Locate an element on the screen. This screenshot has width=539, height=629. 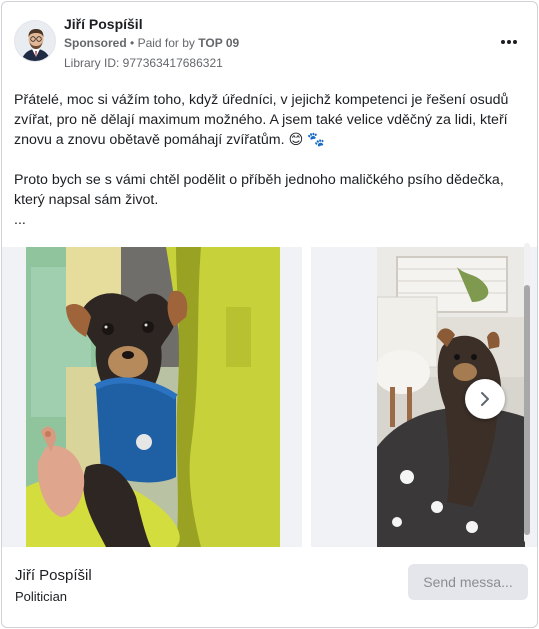
paid-for-prefix: Paid for by is located at coordinates (166, 43).